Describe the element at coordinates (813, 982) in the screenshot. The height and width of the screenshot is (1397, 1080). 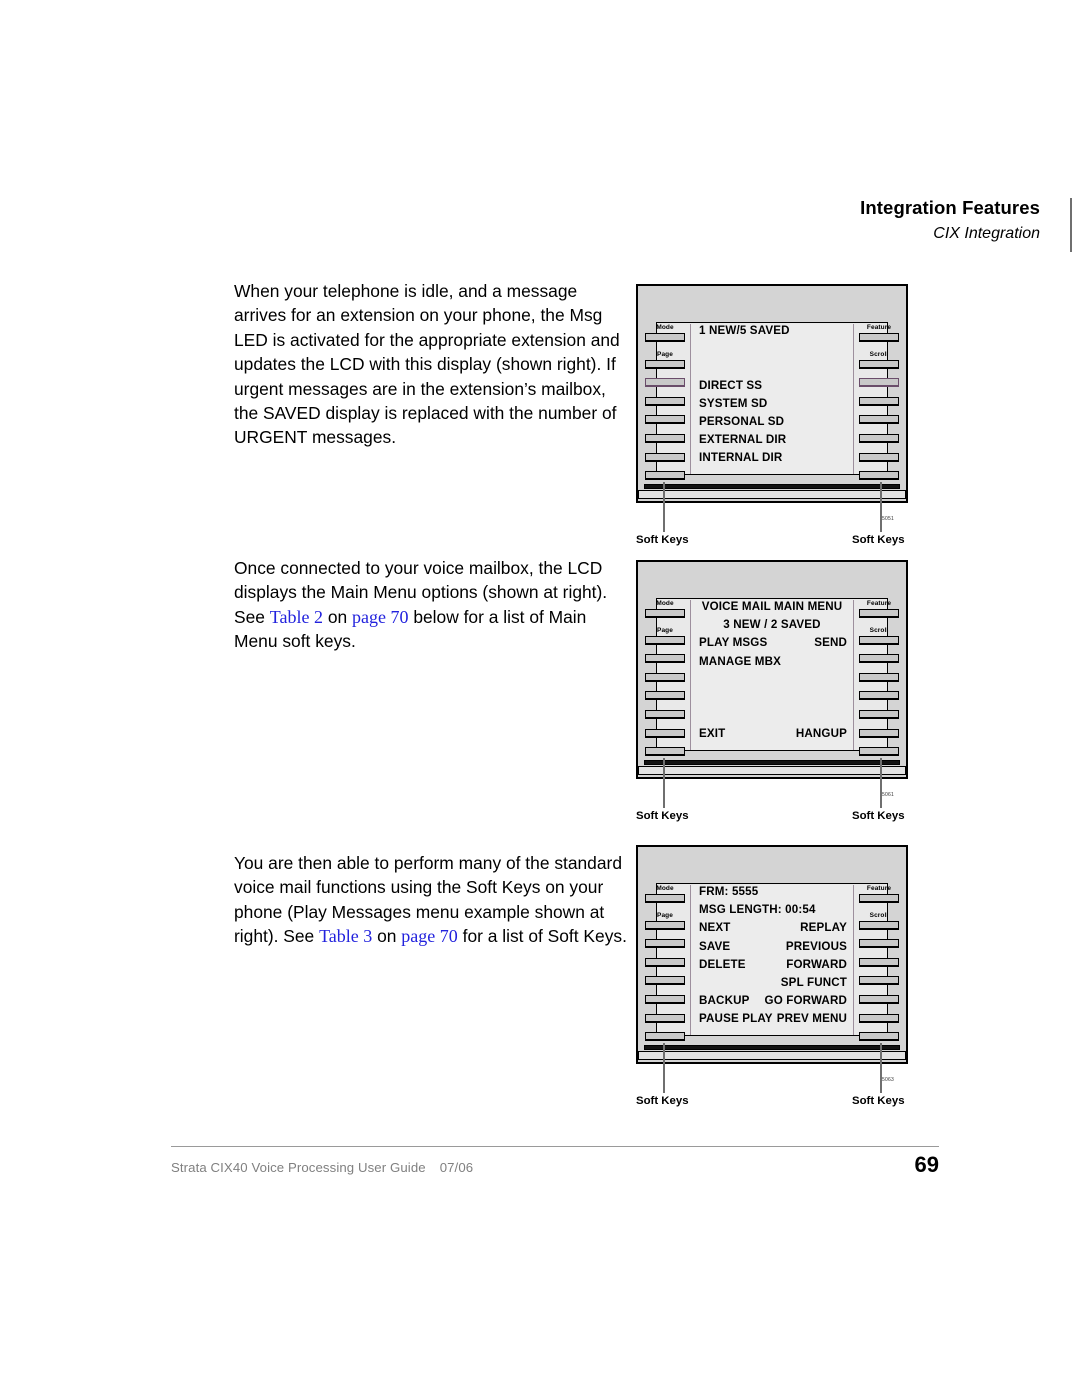
I see `lcd-line-text: SPL FUNCT` at that location.